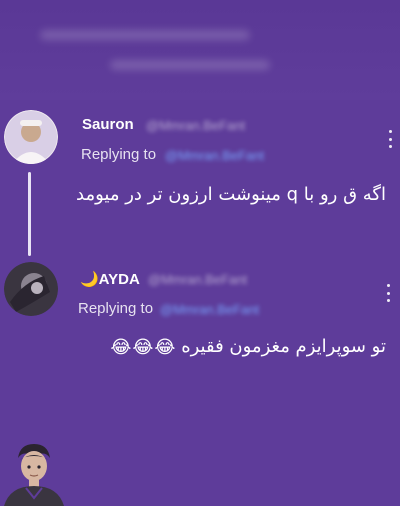 The image size is (400, 506). I want to click on illustrated-avatar, so click(33, 472).